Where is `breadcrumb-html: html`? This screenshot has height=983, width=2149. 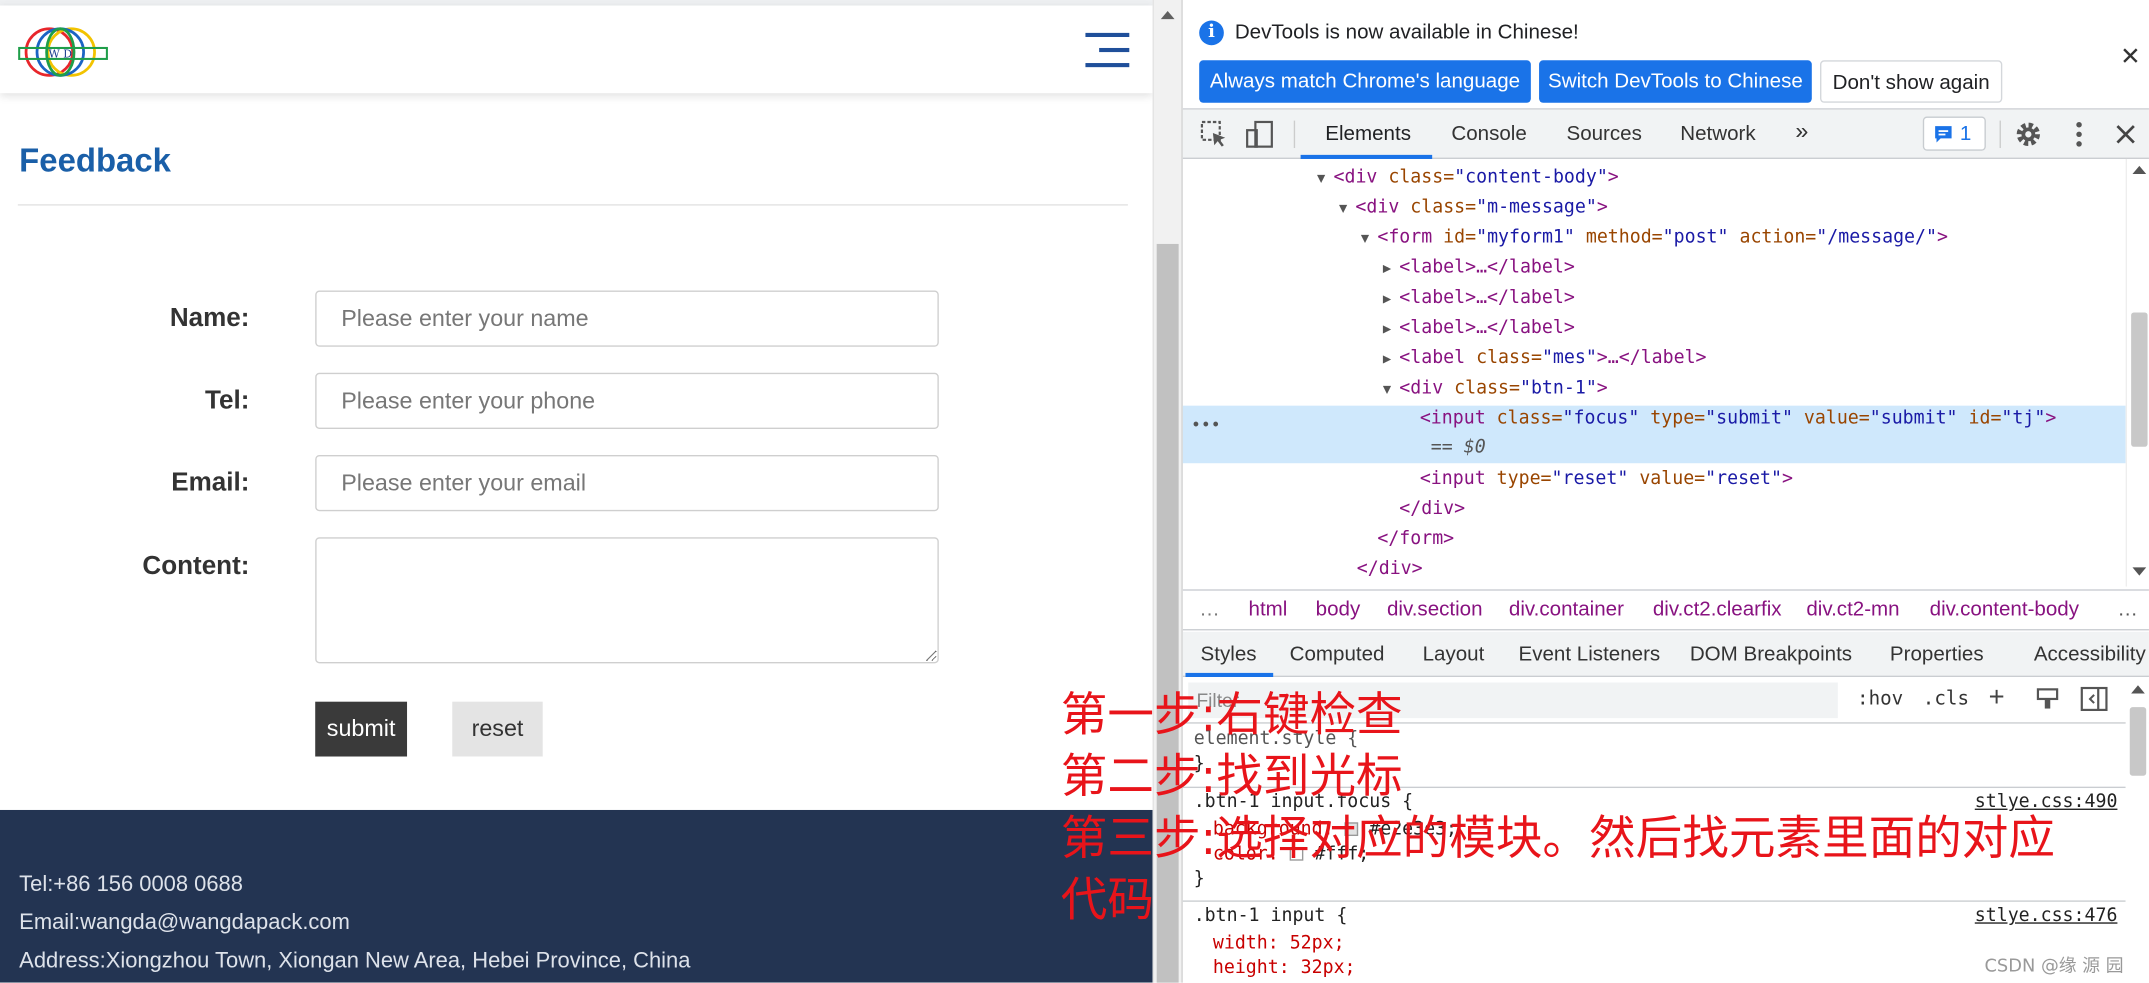 breadcrumb-html: html is located at coordinates (1268, 609).